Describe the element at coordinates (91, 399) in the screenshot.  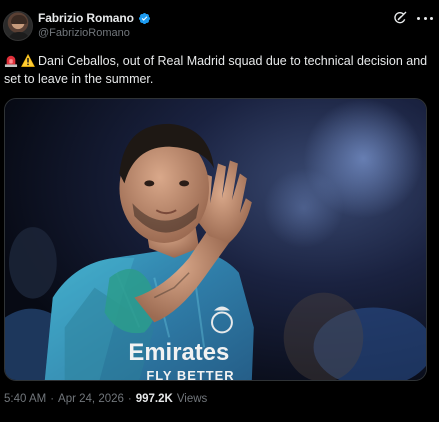
I see `tweet-date: Apr 24, 2026` at that location.